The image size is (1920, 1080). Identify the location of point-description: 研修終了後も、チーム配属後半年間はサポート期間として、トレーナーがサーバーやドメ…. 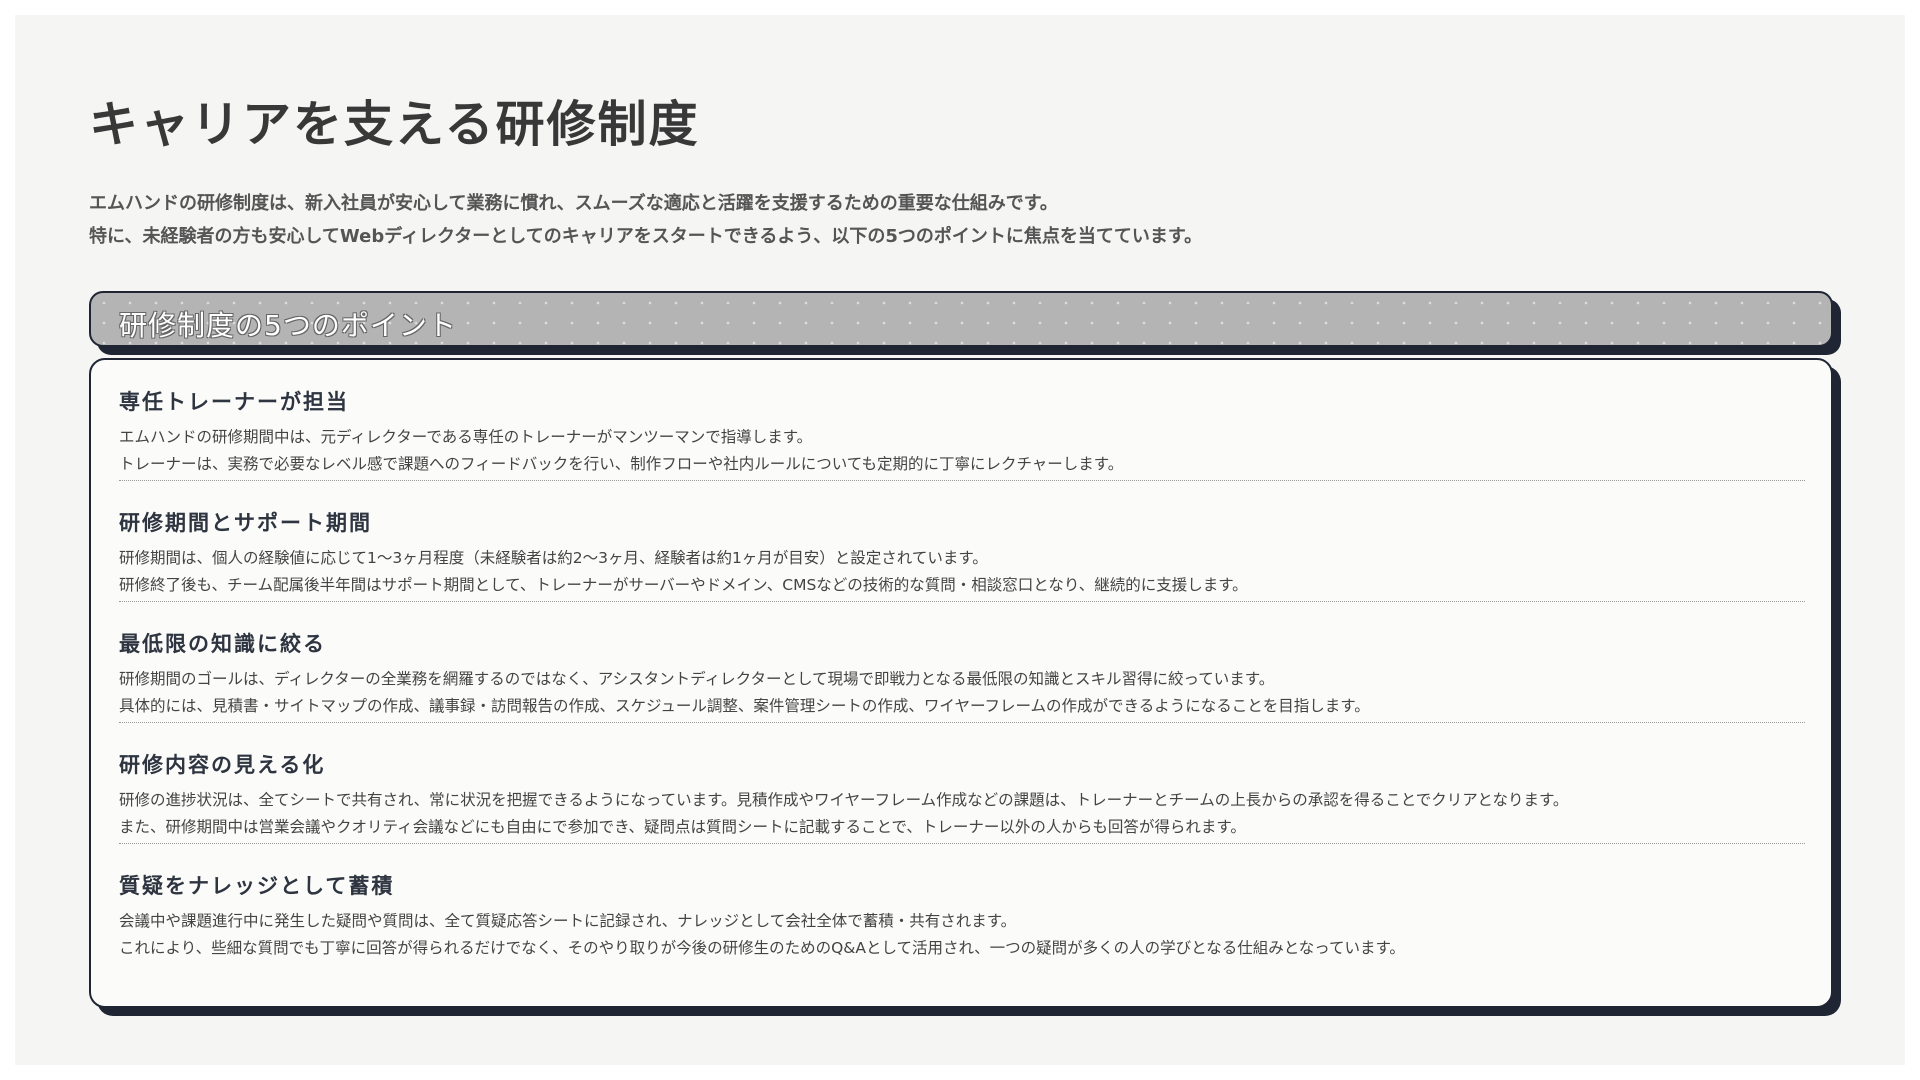
(683, 585).